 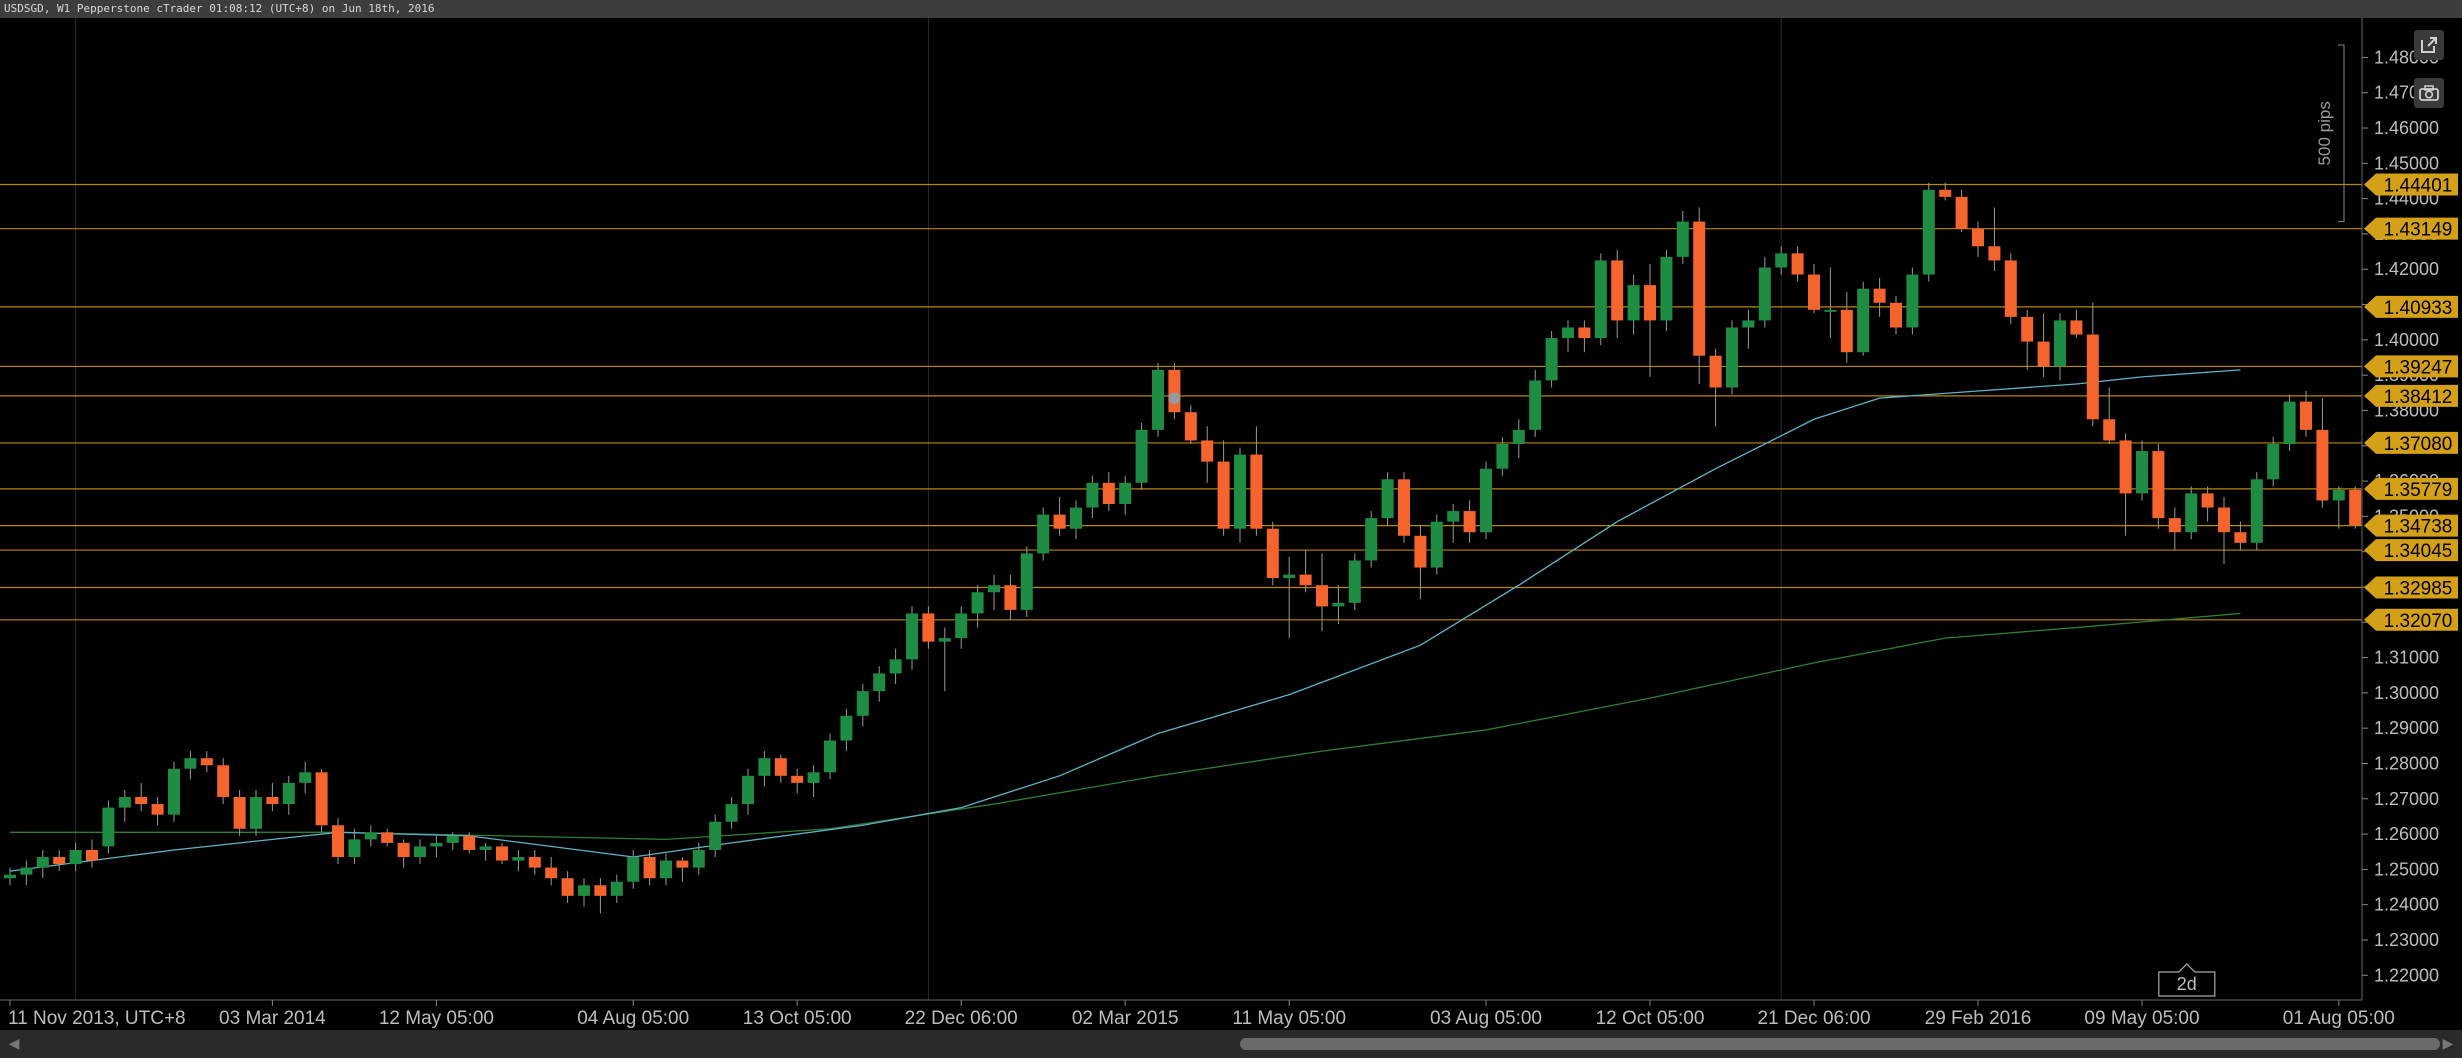 What do you see at coordinates (2429, 93) in the screenshot?
I see `screenshot-button` at bounding box center [2429, 93].